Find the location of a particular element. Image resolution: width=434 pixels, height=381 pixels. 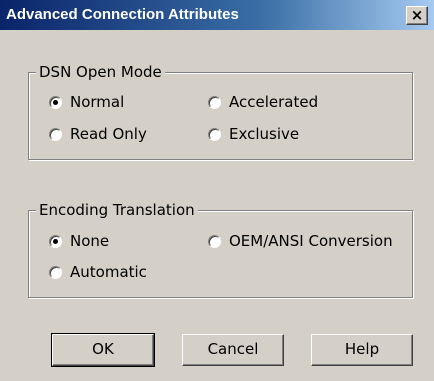

encoding-translation-title: Encoding Translation is located at coordinates (117, 210).